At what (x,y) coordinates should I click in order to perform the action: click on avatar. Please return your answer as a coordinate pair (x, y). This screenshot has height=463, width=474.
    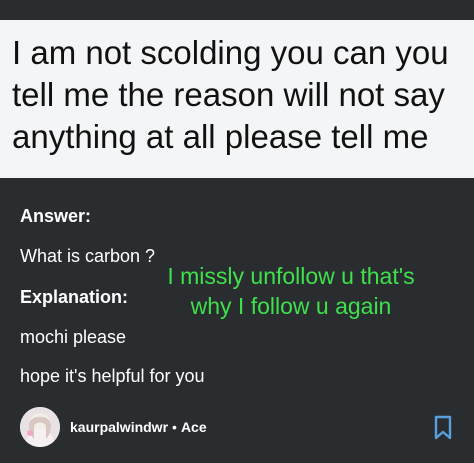
    Looking at the image, I should click on (40, 427).